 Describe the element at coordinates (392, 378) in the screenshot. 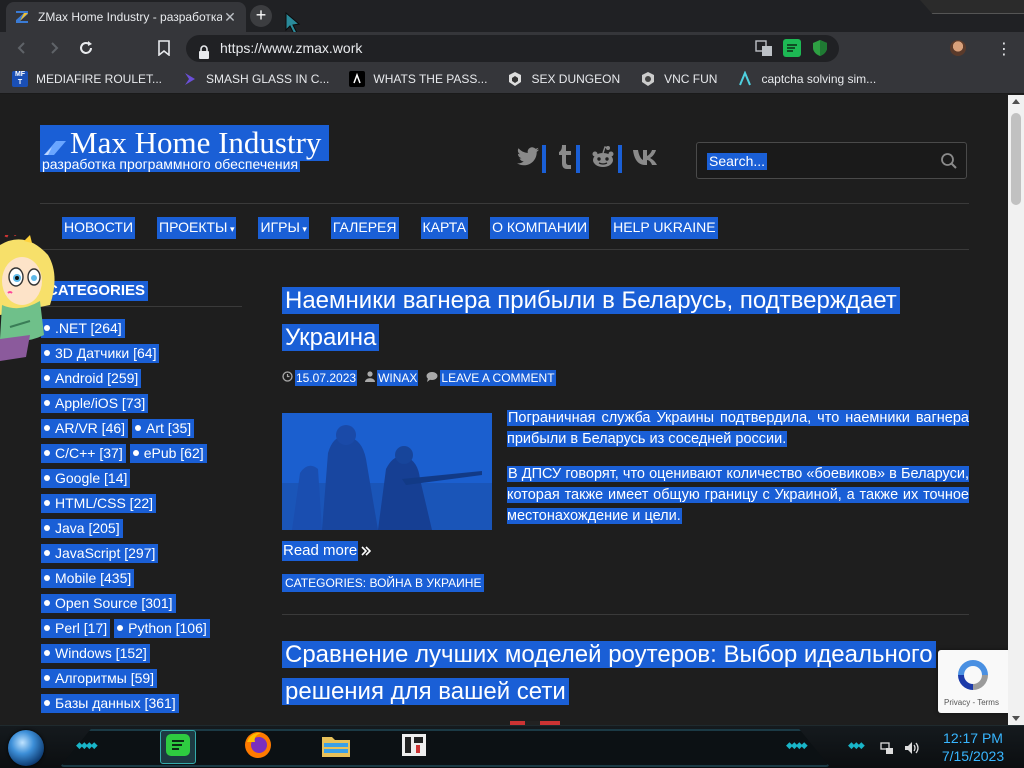

I see `post-author: WINAX` at that location.